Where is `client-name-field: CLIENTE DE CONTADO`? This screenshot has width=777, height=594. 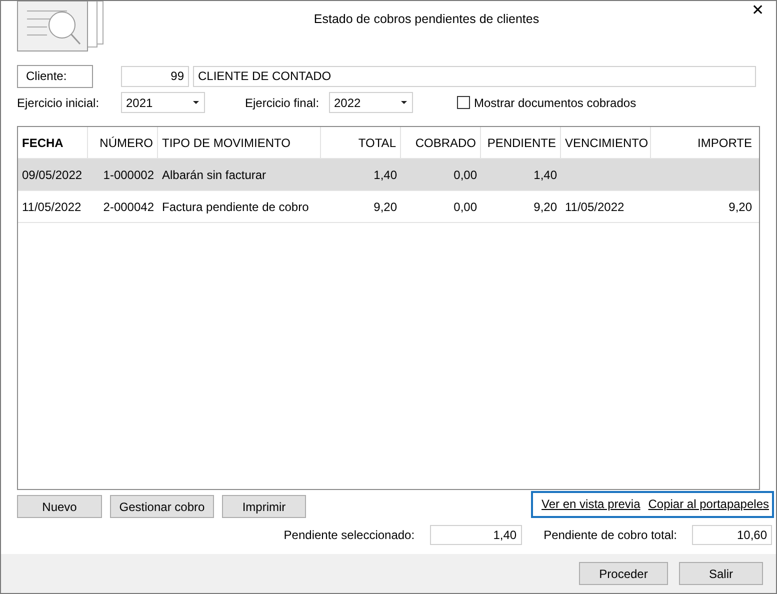 client-name-field: CLIENTE DE CONTADO is located at coordinates (474, 76).